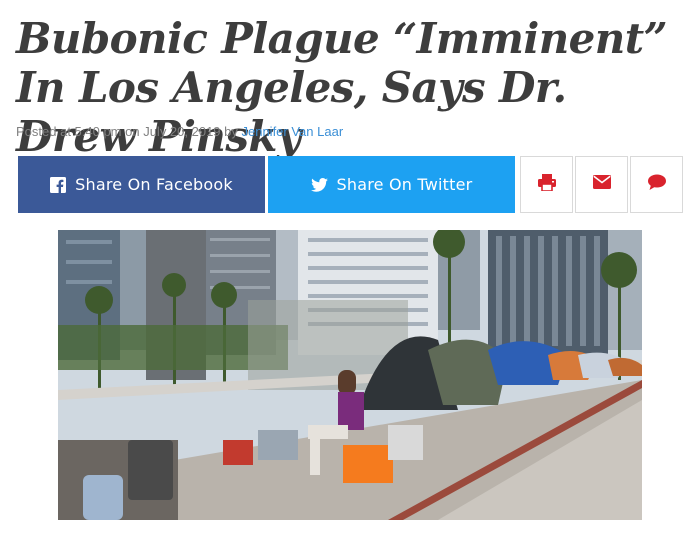 The image size is (700, 539). I want to click on share-twitter-label: Share On Twitter, so click(404, 184).